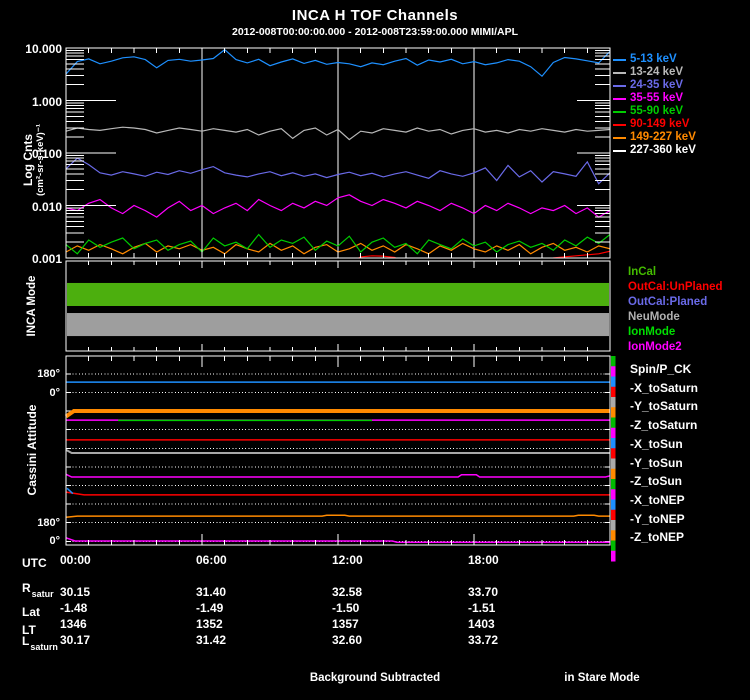  I want to click on table-cell: 30.17, so click(75, 640).